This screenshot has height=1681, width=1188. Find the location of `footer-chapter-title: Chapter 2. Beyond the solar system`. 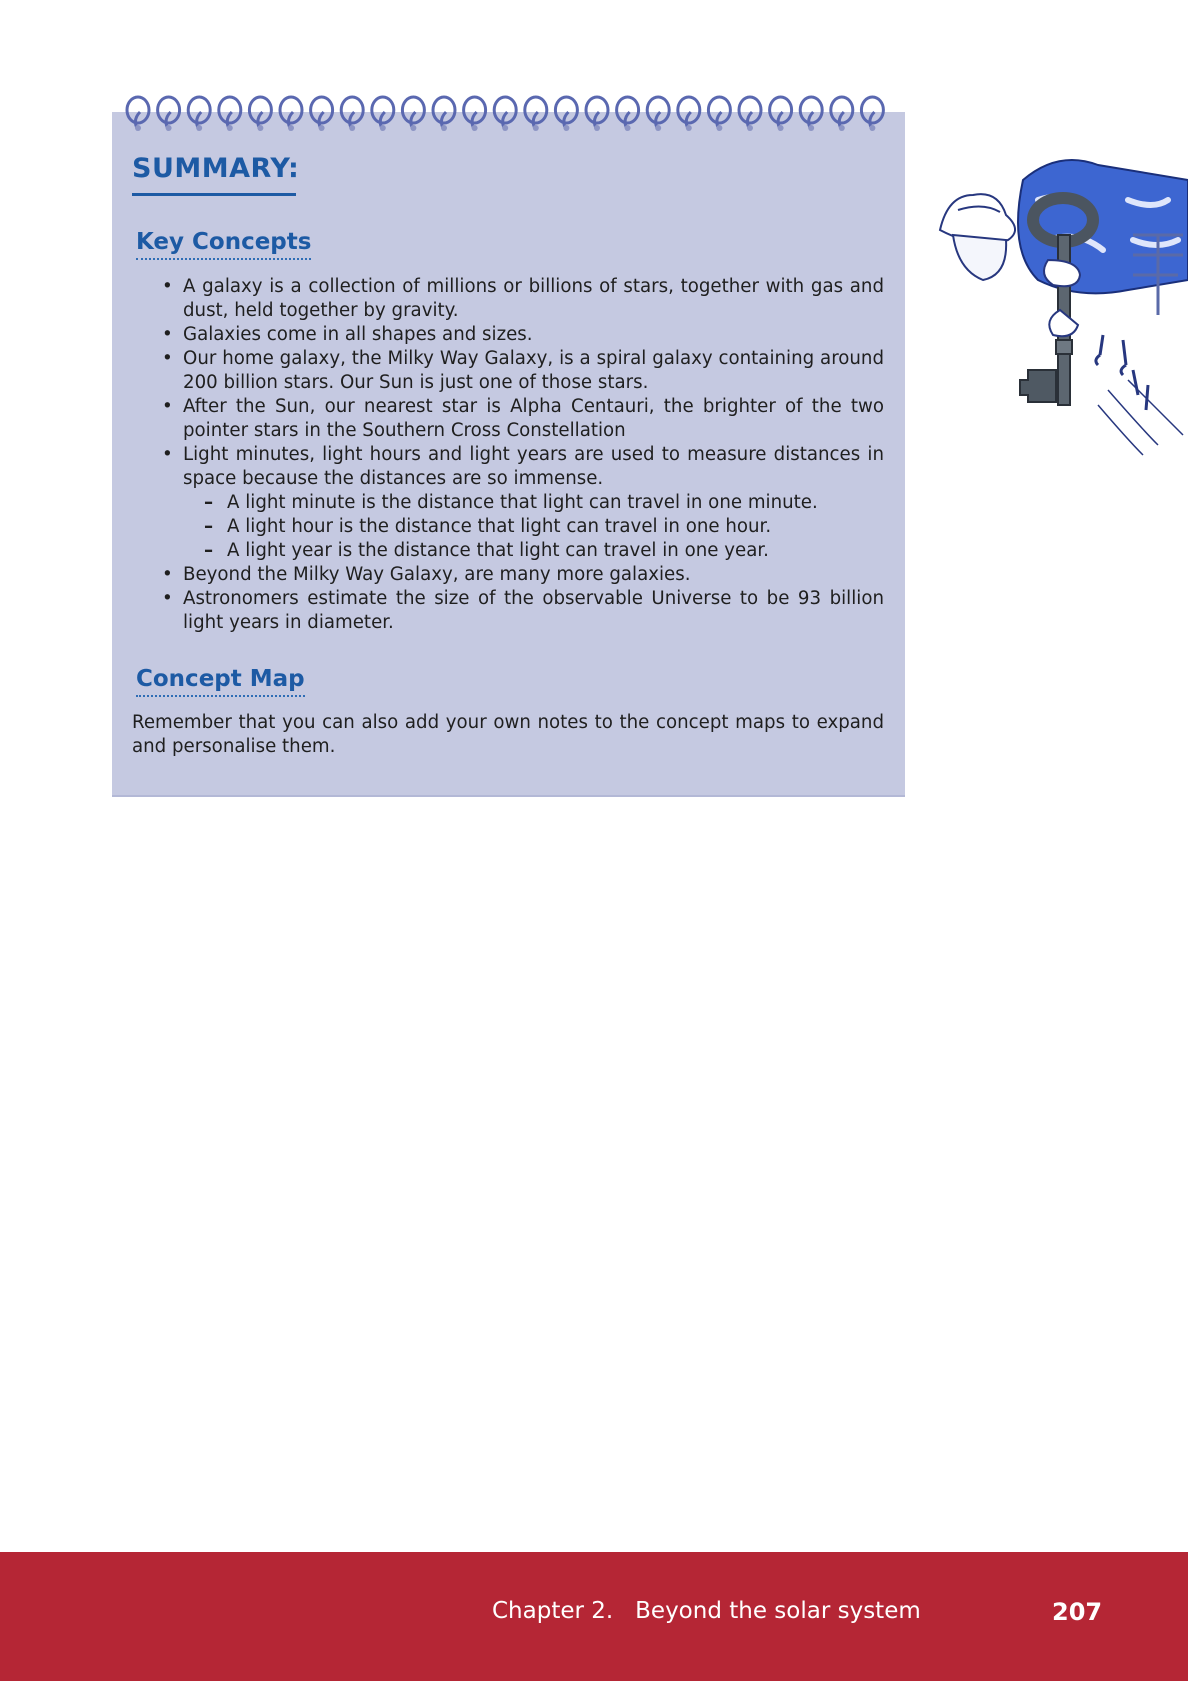

footer-chapter-title: Chapter 2. Beyond the solar system is located at coordinates (706, 1611).